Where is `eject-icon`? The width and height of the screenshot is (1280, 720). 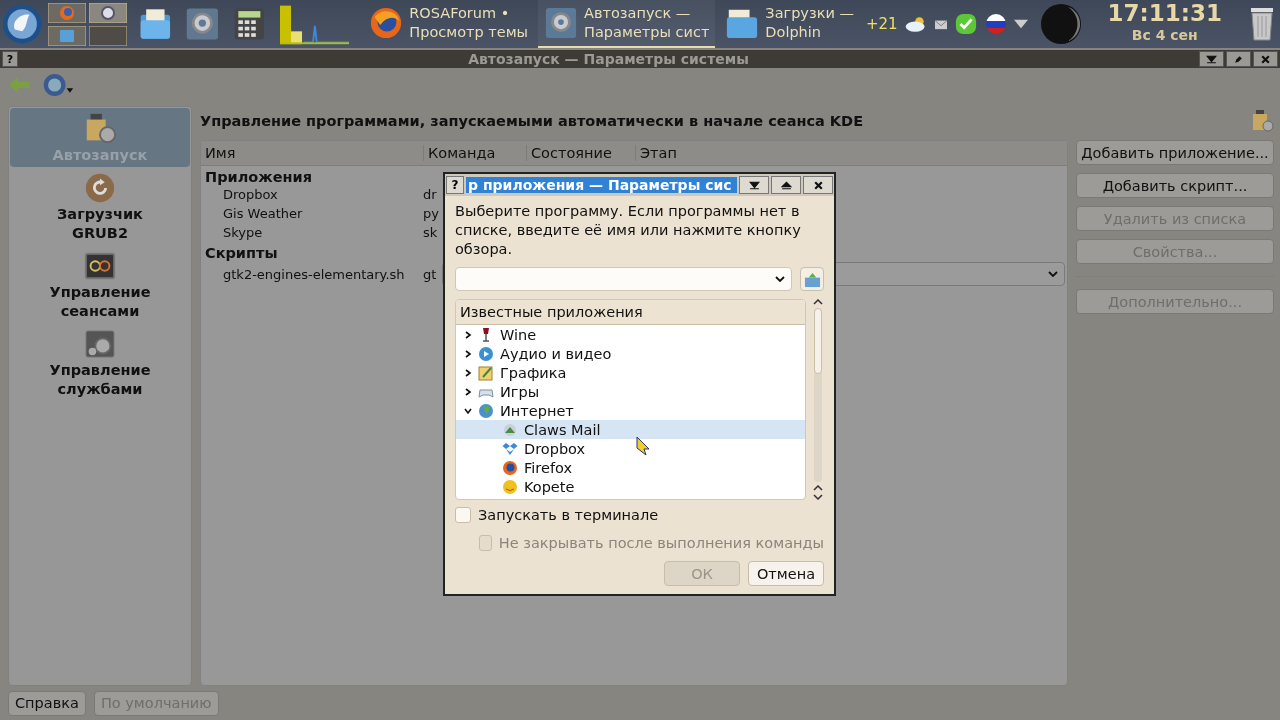
eject-icon is located at coordinates (786, 185).